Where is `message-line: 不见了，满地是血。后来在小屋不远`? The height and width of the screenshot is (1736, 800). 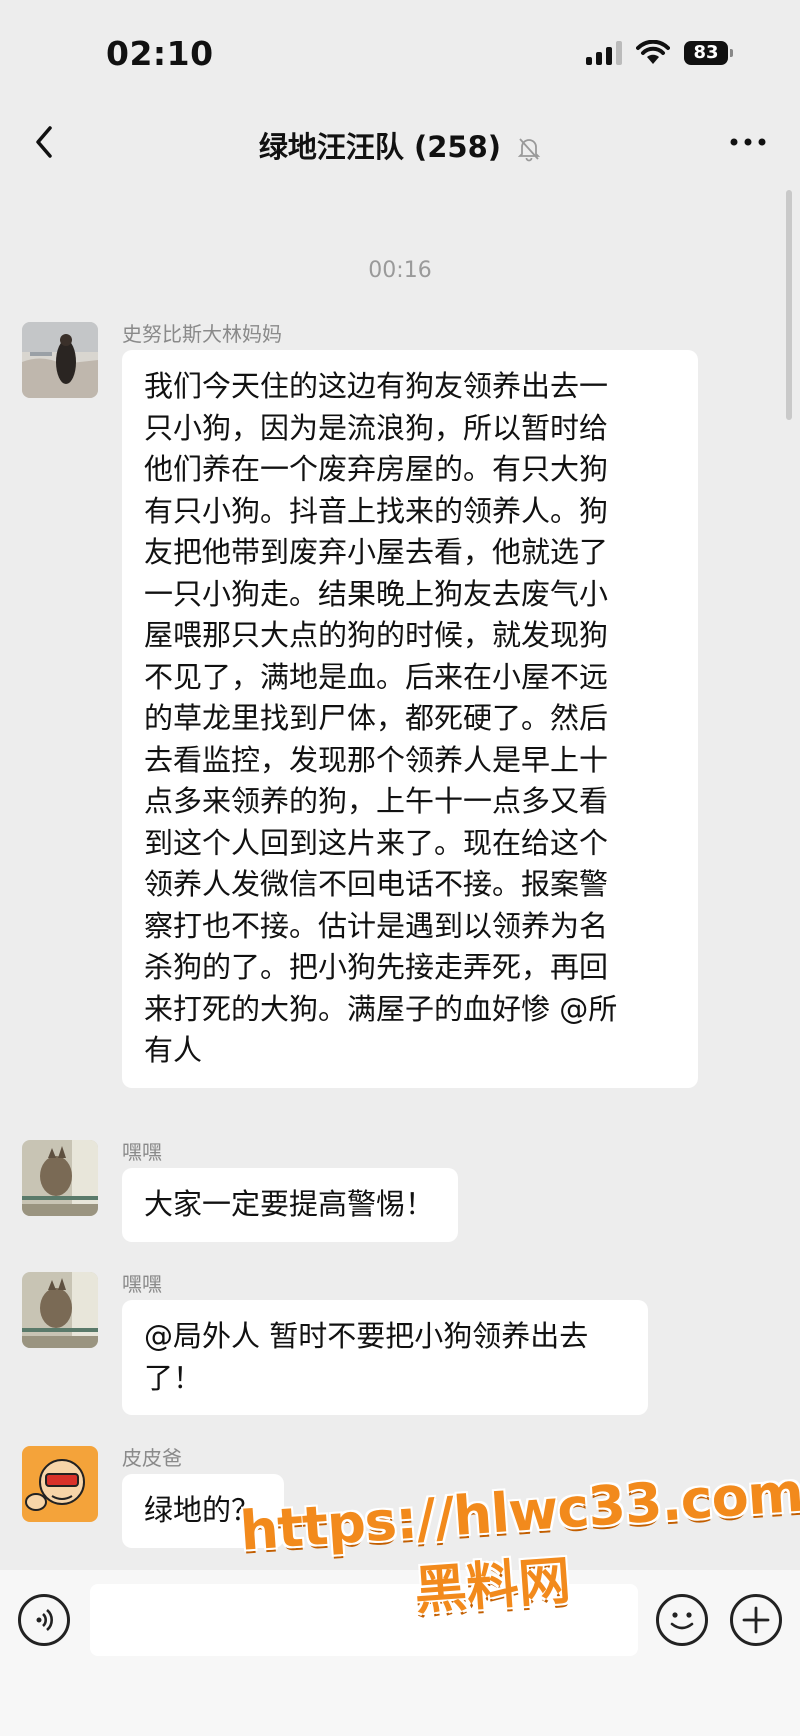 message-line: 不见了，满地是血。后来在小屋不远 is located at coordinates (376, 676).